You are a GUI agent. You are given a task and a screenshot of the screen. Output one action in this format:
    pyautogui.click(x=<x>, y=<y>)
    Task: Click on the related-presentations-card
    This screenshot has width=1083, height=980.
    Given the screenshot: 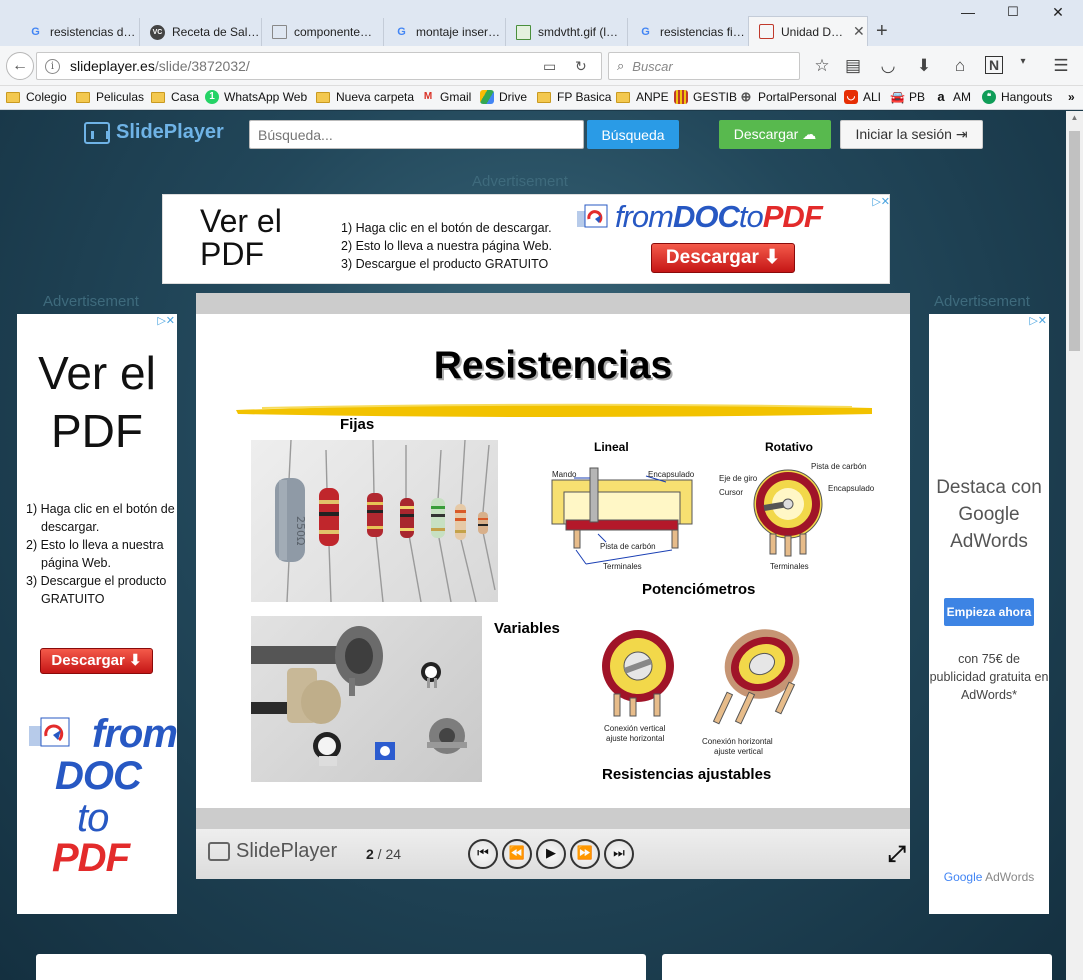 What is the action you would take?
    pyautogui.click(x=857, y=967)
    